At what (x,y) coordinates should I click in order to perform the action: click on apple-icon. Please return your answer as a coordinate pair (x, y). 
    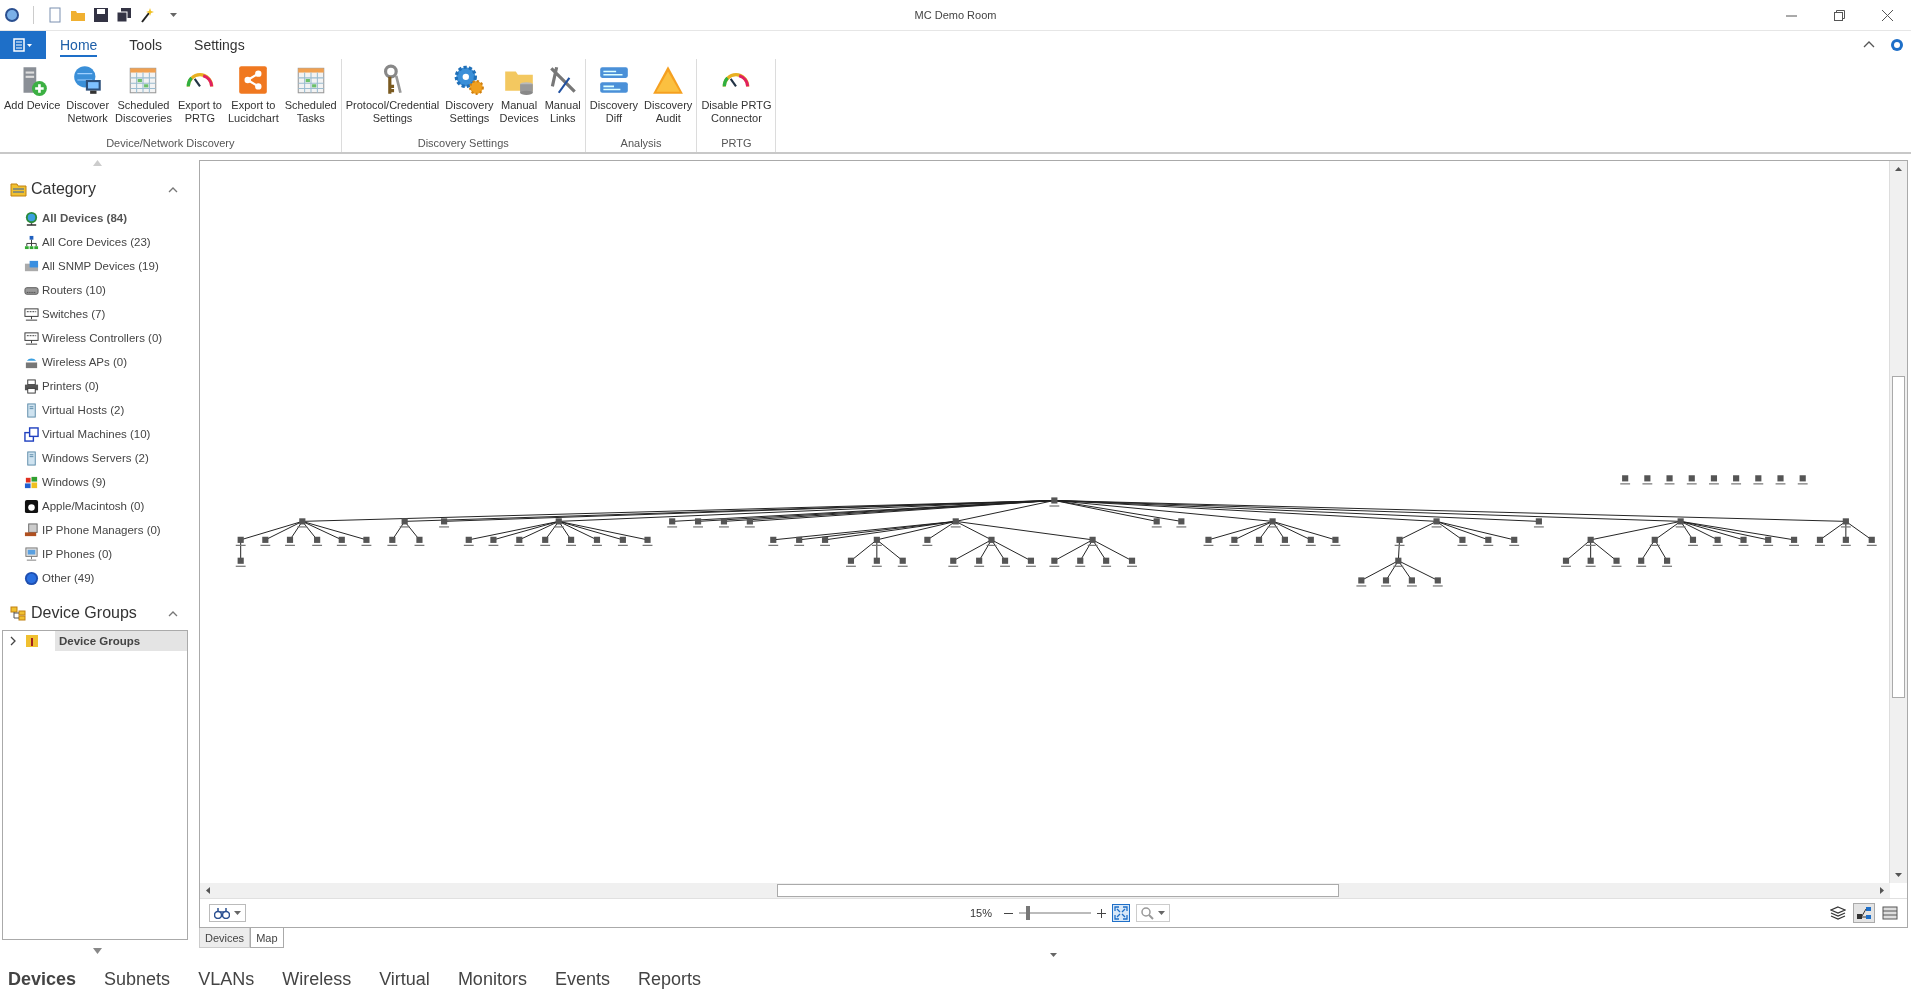
    Looking at the image, I should click on (31, 506).